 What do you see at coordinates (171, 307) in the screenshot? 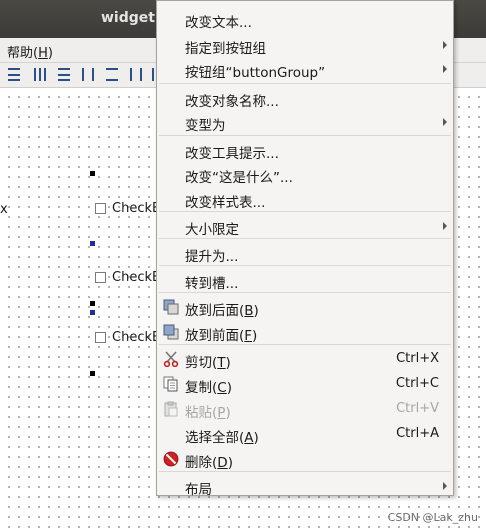
I see `send-to-back-icon` at bounding box center [171, 307].